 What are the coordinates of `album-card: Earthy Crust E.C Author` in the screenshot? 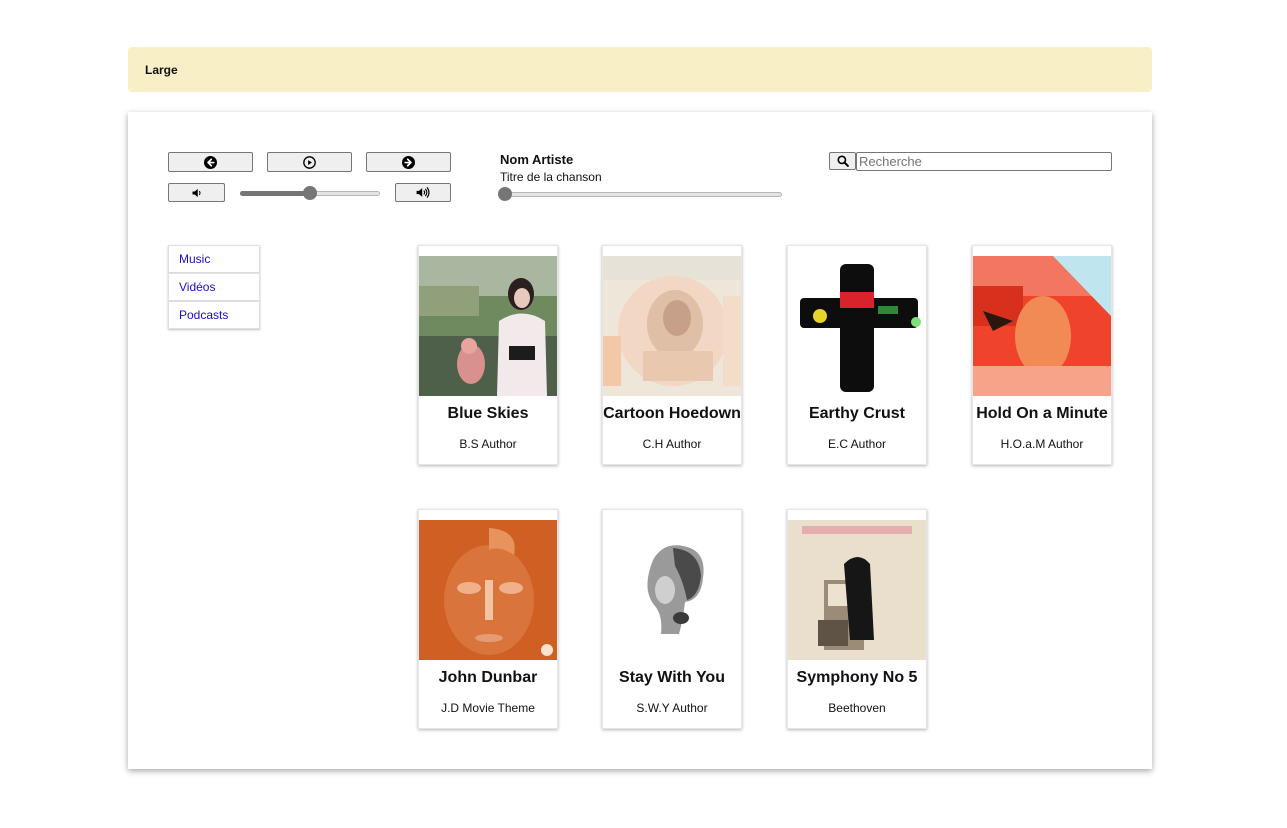 It's located at (857, 355).